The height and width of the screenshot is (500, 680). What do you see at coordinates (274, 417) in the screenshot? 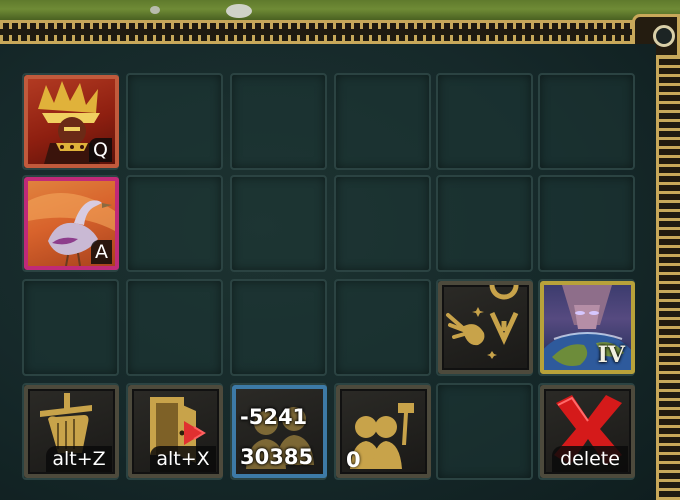
I see `population-delta: -5241` at bounding box center [274, 417].